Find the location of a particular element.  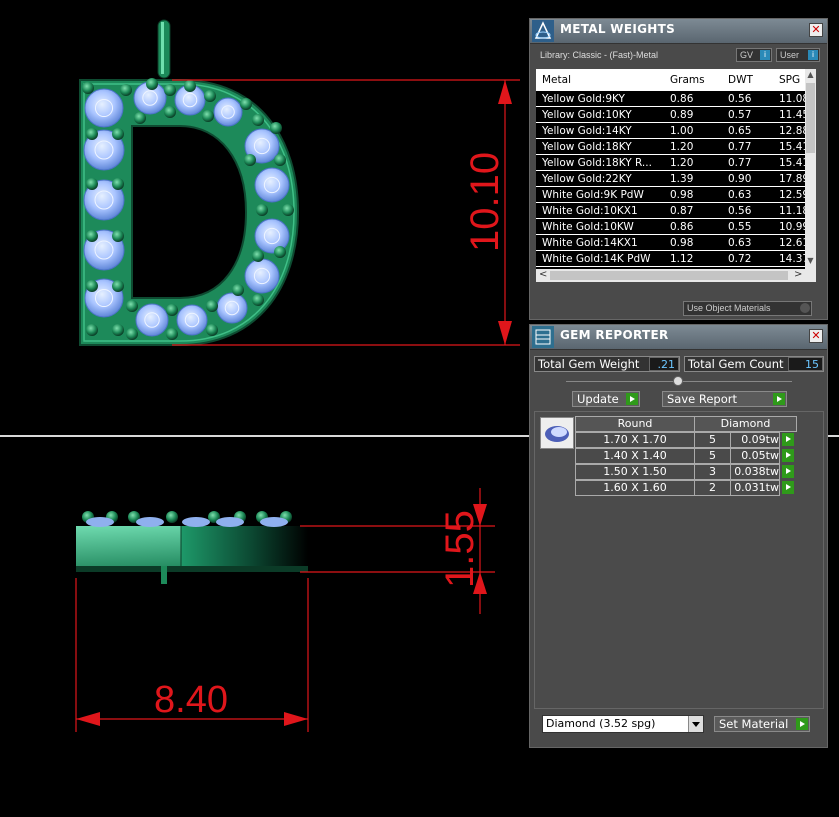

metal-row: White Gold:9K PdW 0.98 0.63 12.59 is located at coordinates (672, 195).